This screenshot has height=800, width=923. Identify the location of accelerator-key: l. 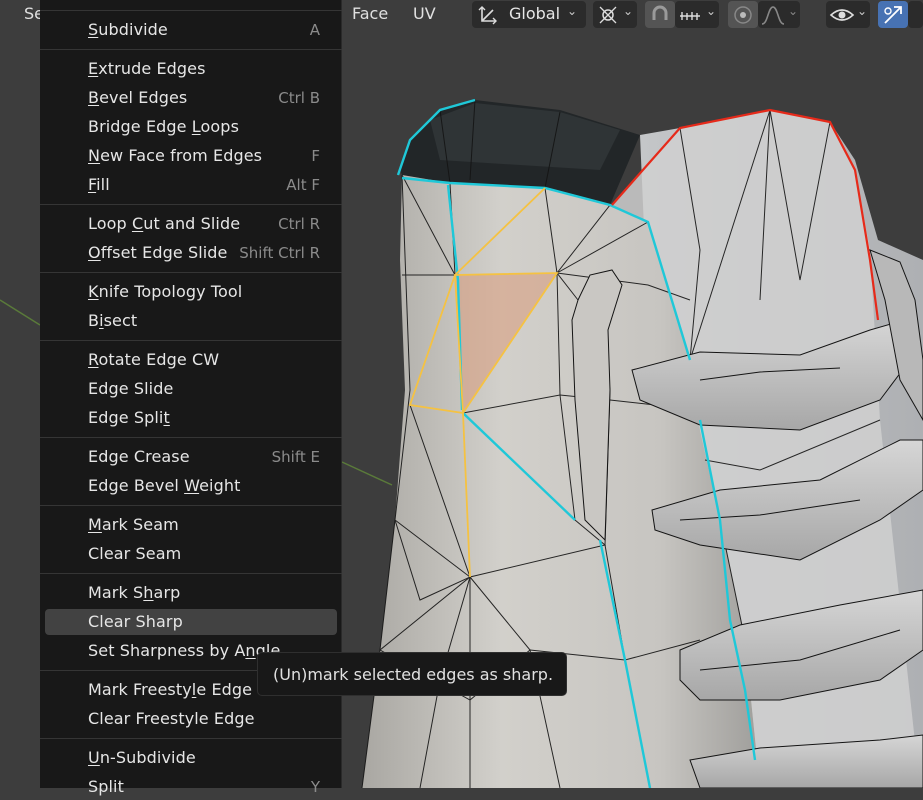
(194, 689).